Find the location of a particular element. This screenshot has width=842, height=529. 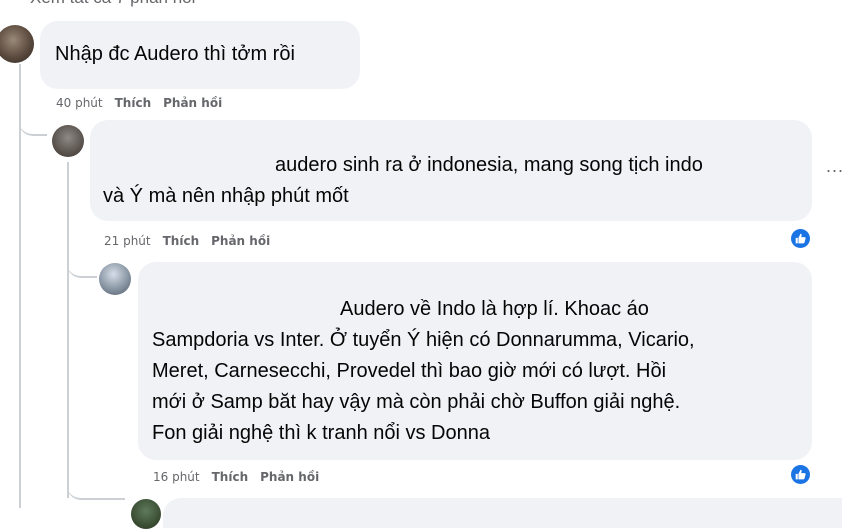

comment-time: 16 phút is located at coordinates (176, 477).